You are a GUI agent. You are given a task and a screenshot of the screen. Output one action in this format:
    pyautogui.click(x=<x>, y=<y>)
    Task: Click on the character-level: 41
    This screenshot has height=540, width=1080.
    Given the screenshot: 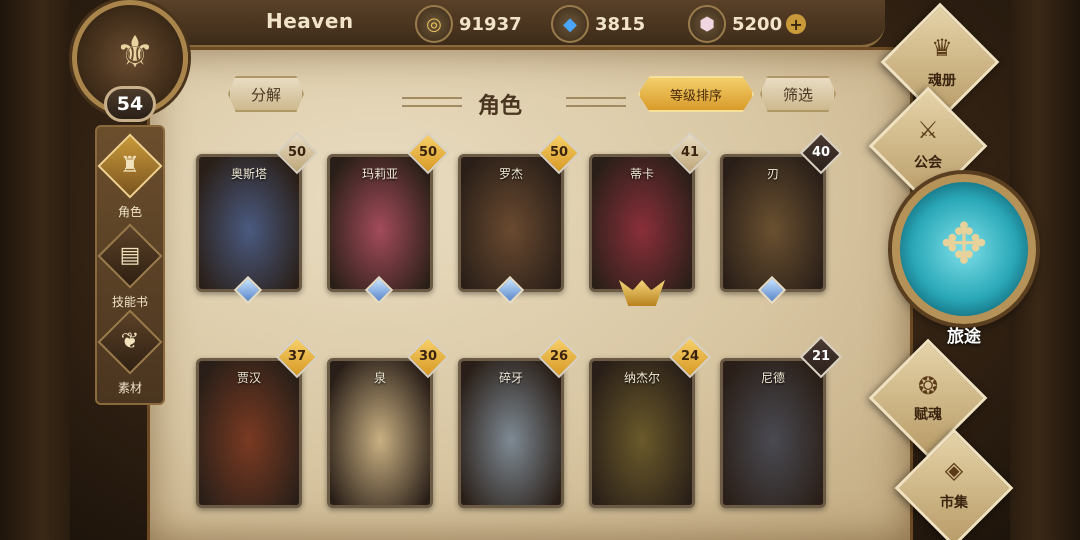 What is the action you would take?
    pyautogui.click(x=690, y=152)
    